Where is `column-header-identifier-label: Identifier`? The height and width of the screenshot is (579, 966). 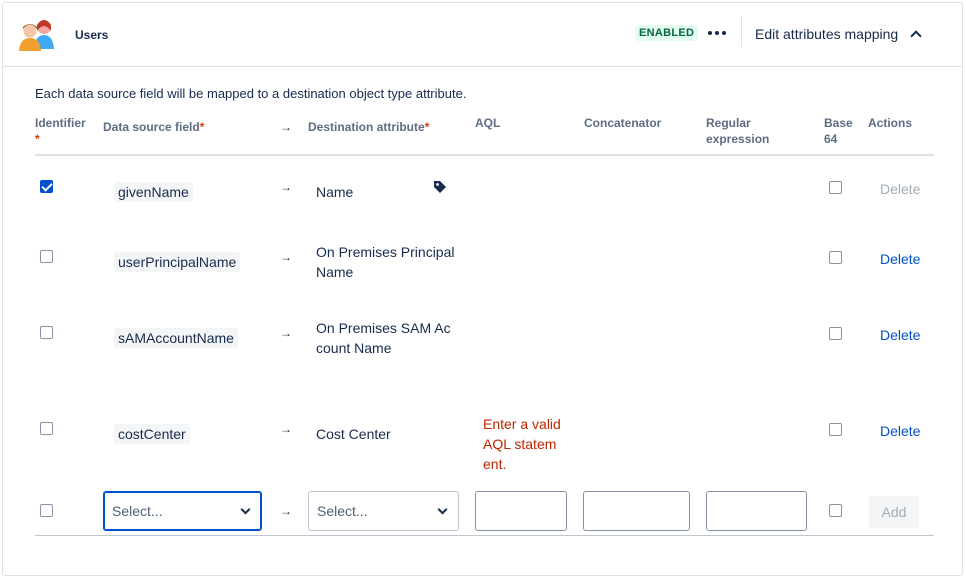 column-header-identifier-label: Identifier is located at coordinates (60, 123).